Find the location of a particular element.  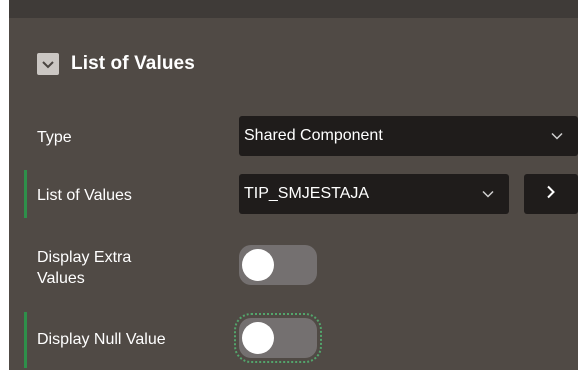

display-null-value-toggle is located at coordinates (278, 338).